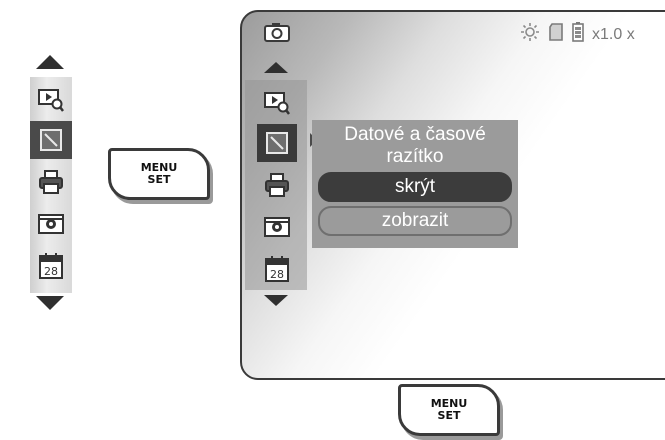 This screenshot has width=665, height=440. I want to click on playback-zoom-icon, so click(51, 100).